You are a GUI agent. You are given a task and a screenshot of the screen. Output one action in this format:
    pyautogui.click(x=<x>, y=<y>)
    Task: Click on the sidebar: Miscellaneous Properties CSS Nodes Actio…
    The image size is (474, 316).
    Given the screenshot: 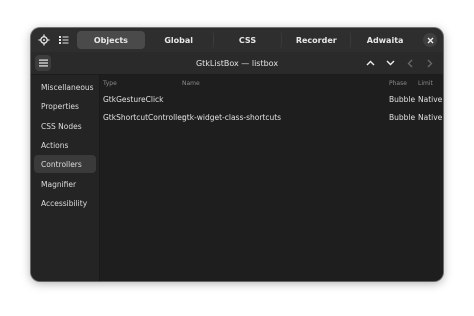 What is the action you would take?
    pyautogui.click(x=65, y=178)
    